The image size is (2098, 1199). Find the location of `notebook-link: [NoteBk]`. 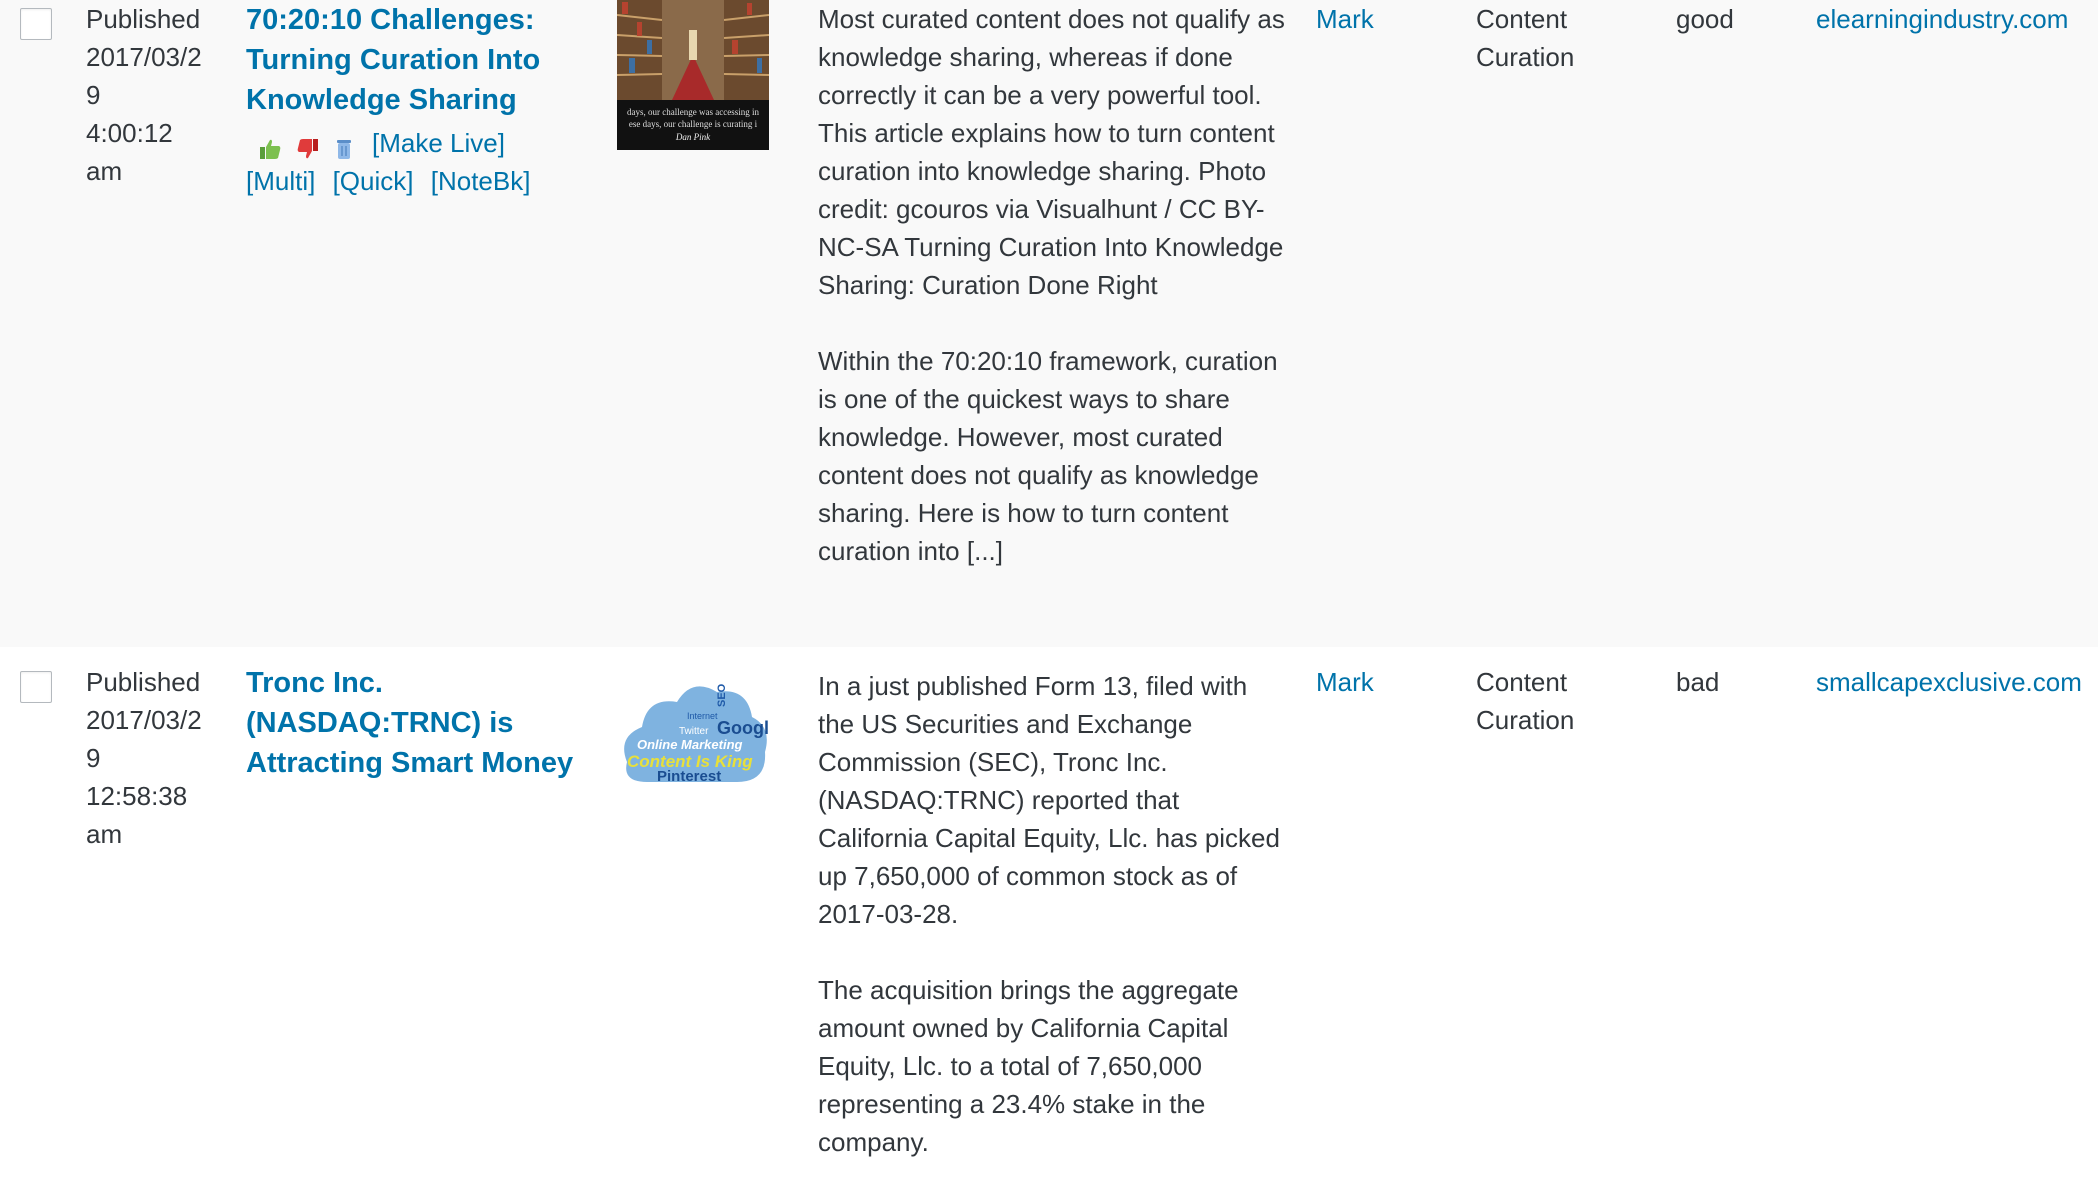

notebook-link: [NoteBk] is located at coordinates (481, 181).